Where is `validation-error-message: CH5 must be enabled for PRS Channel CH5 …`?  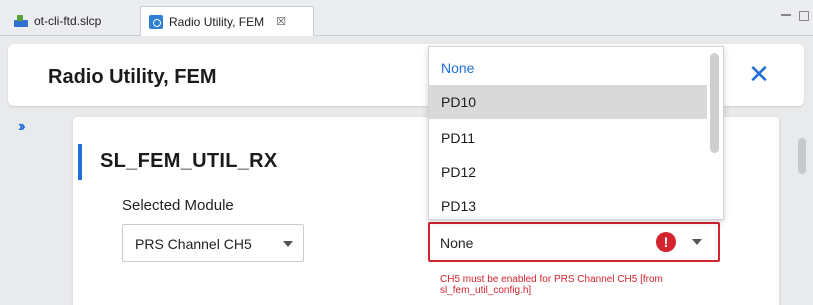
validation-error-message: CH5 must be enabled for PRS Channel CH5 … is located at coordinates (551, 285).